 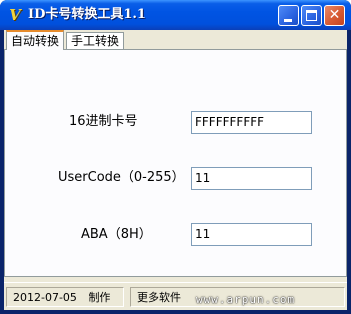 What do you see at coordinates (35, 40) in the screenshot?
I see `tab-auto-convert: 自动转换` at bounding box center [35, 40].